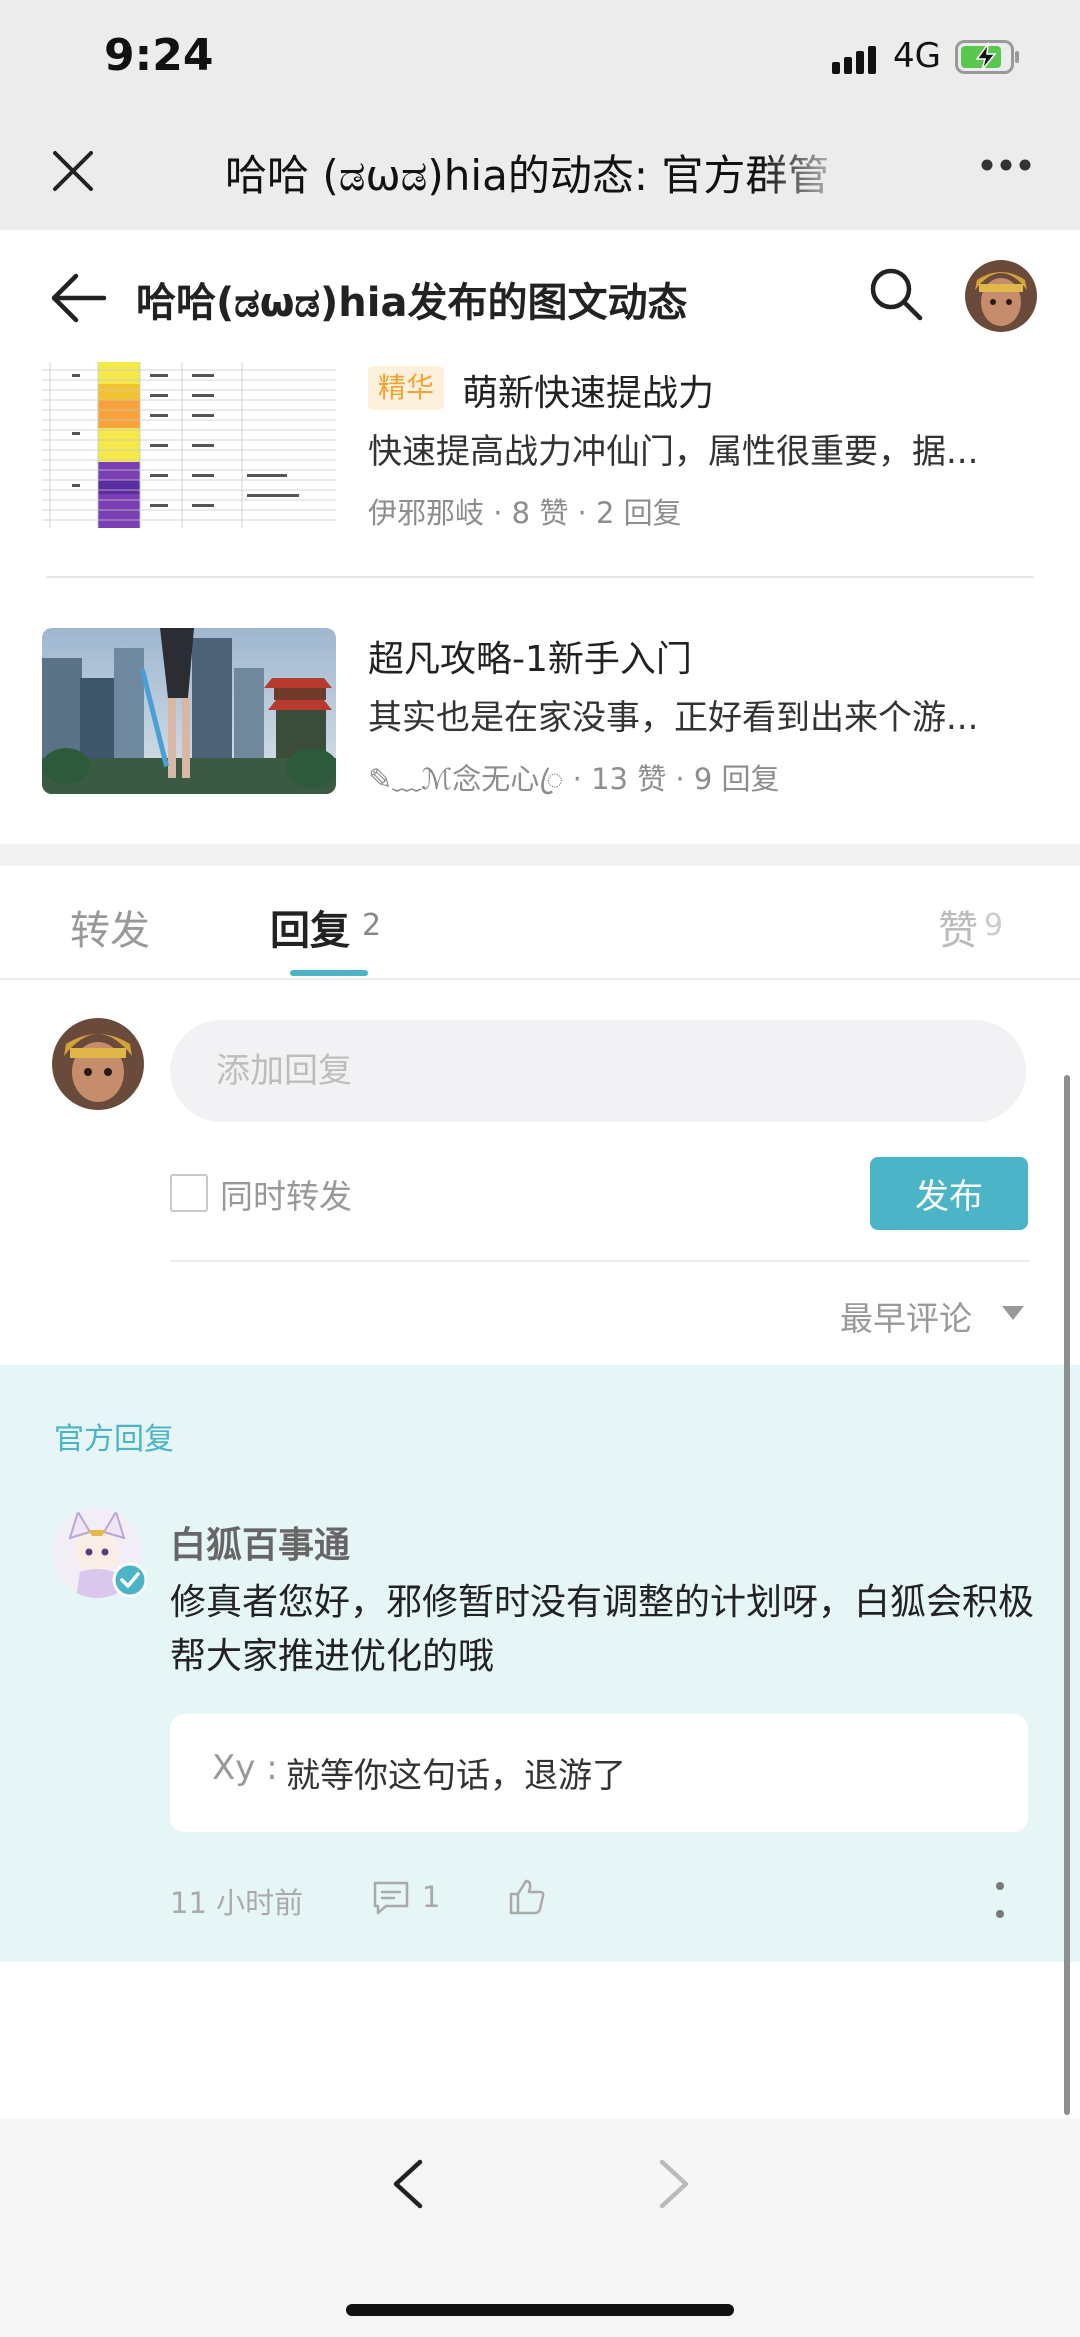 The width and height of the screenshot is (1080, 2337). Describe the element at coordinates (987, 57) in the screenshot. I see `battery-charging-icon` at that location.